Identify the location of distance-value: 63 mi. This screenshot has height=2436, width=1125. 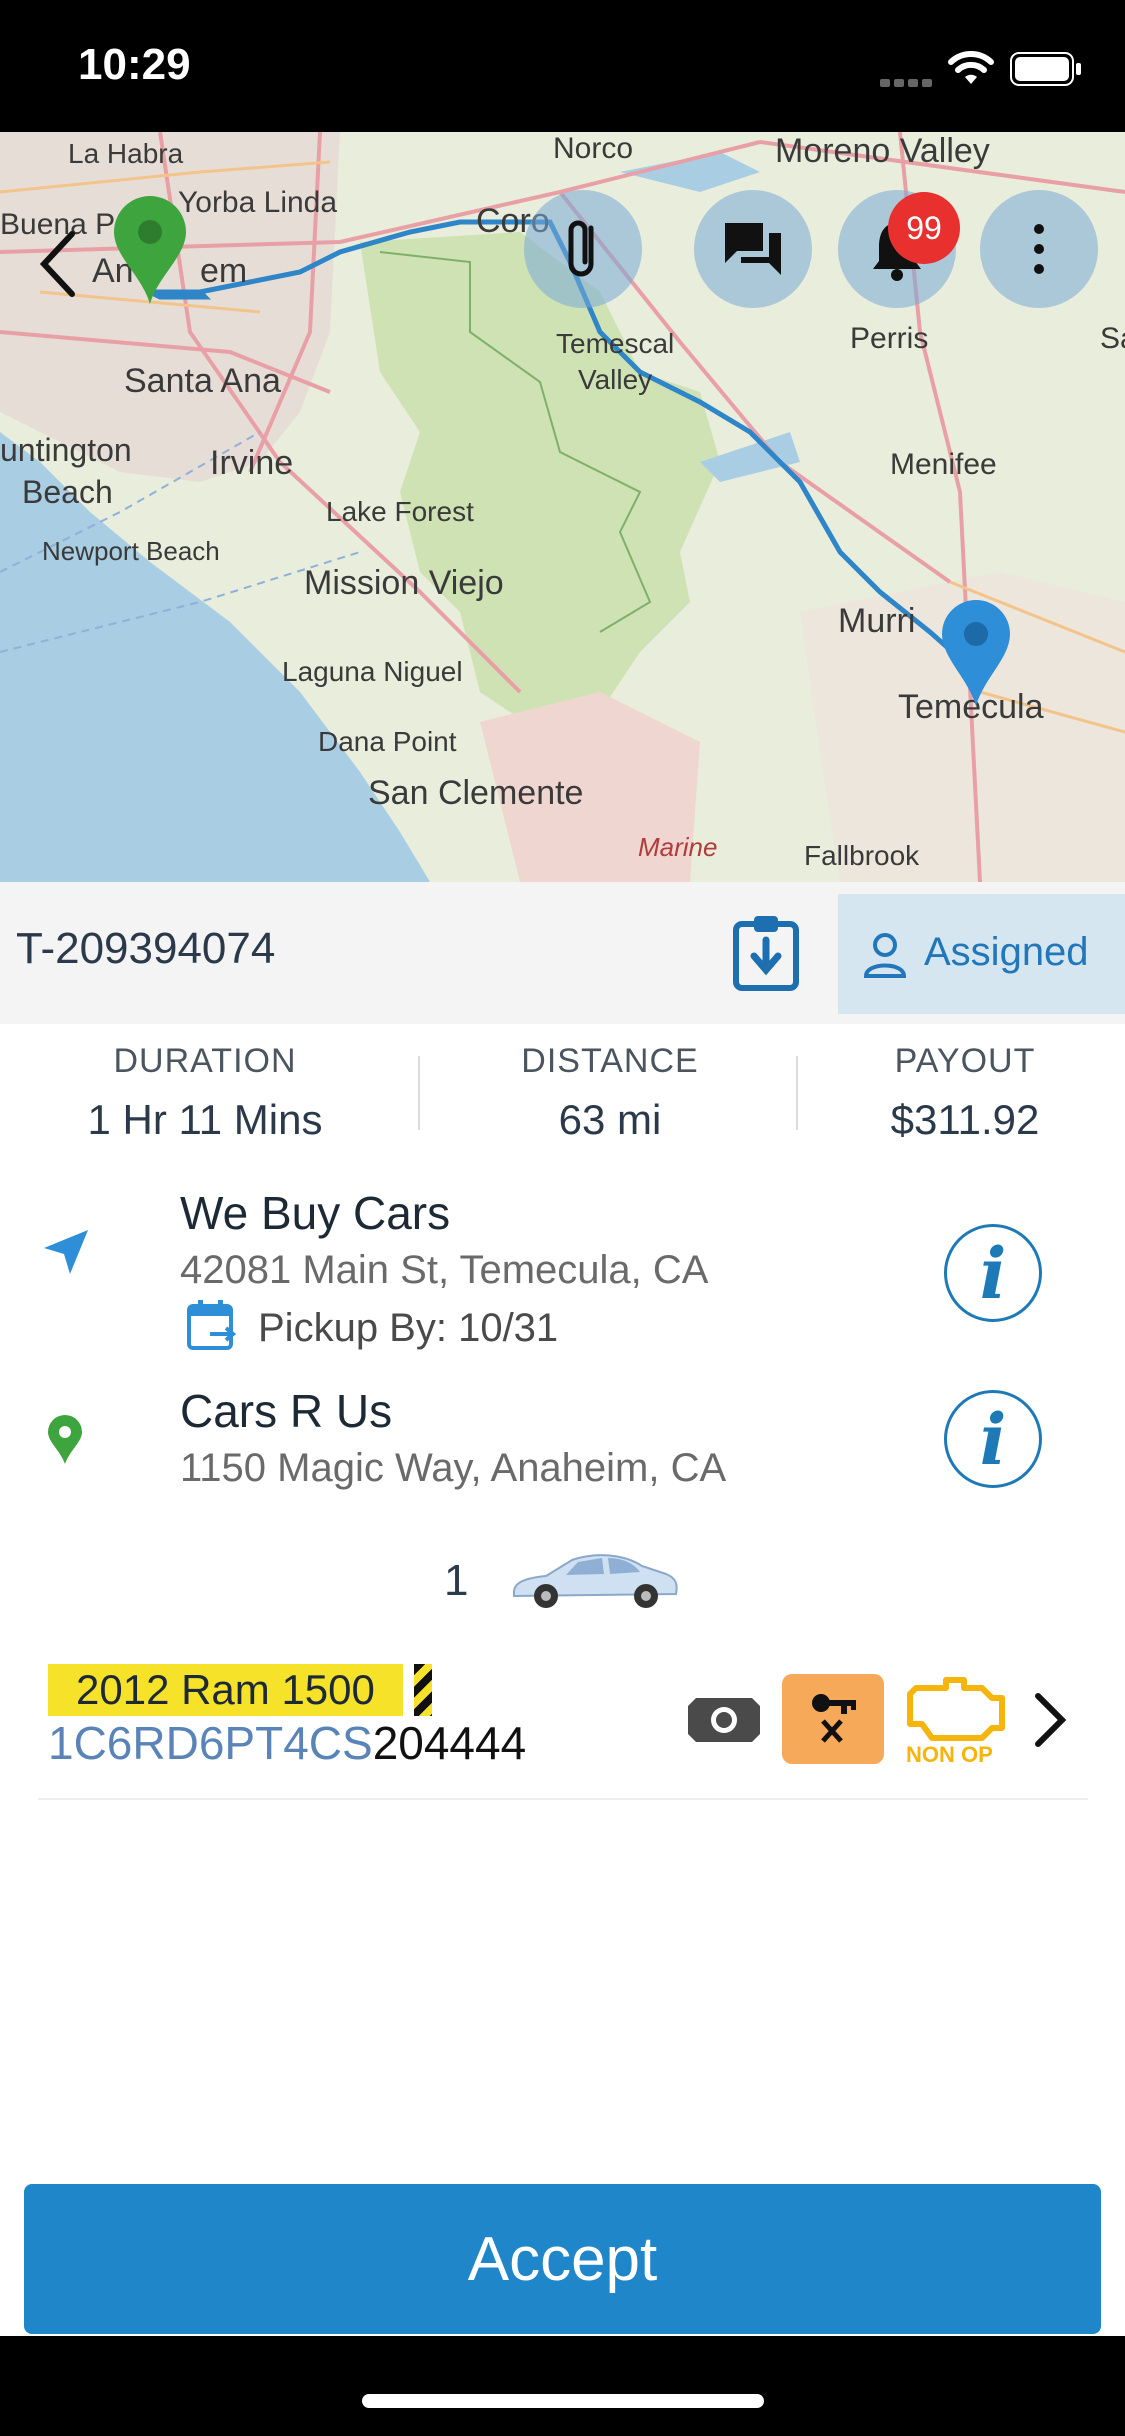
(610, 1119).